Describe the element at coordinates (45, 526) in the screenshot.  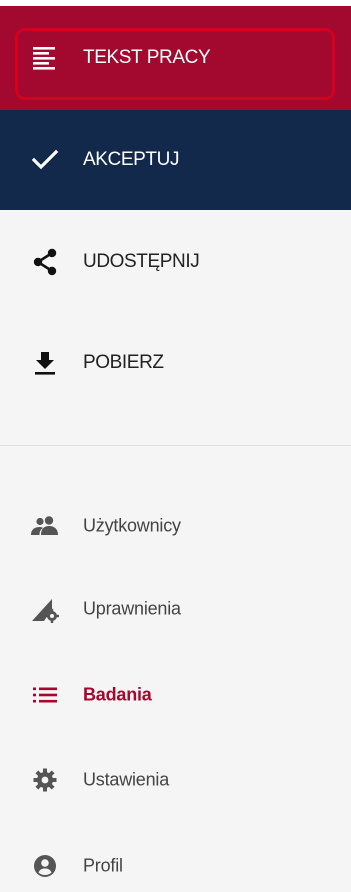
I see `people-icon` at that location.